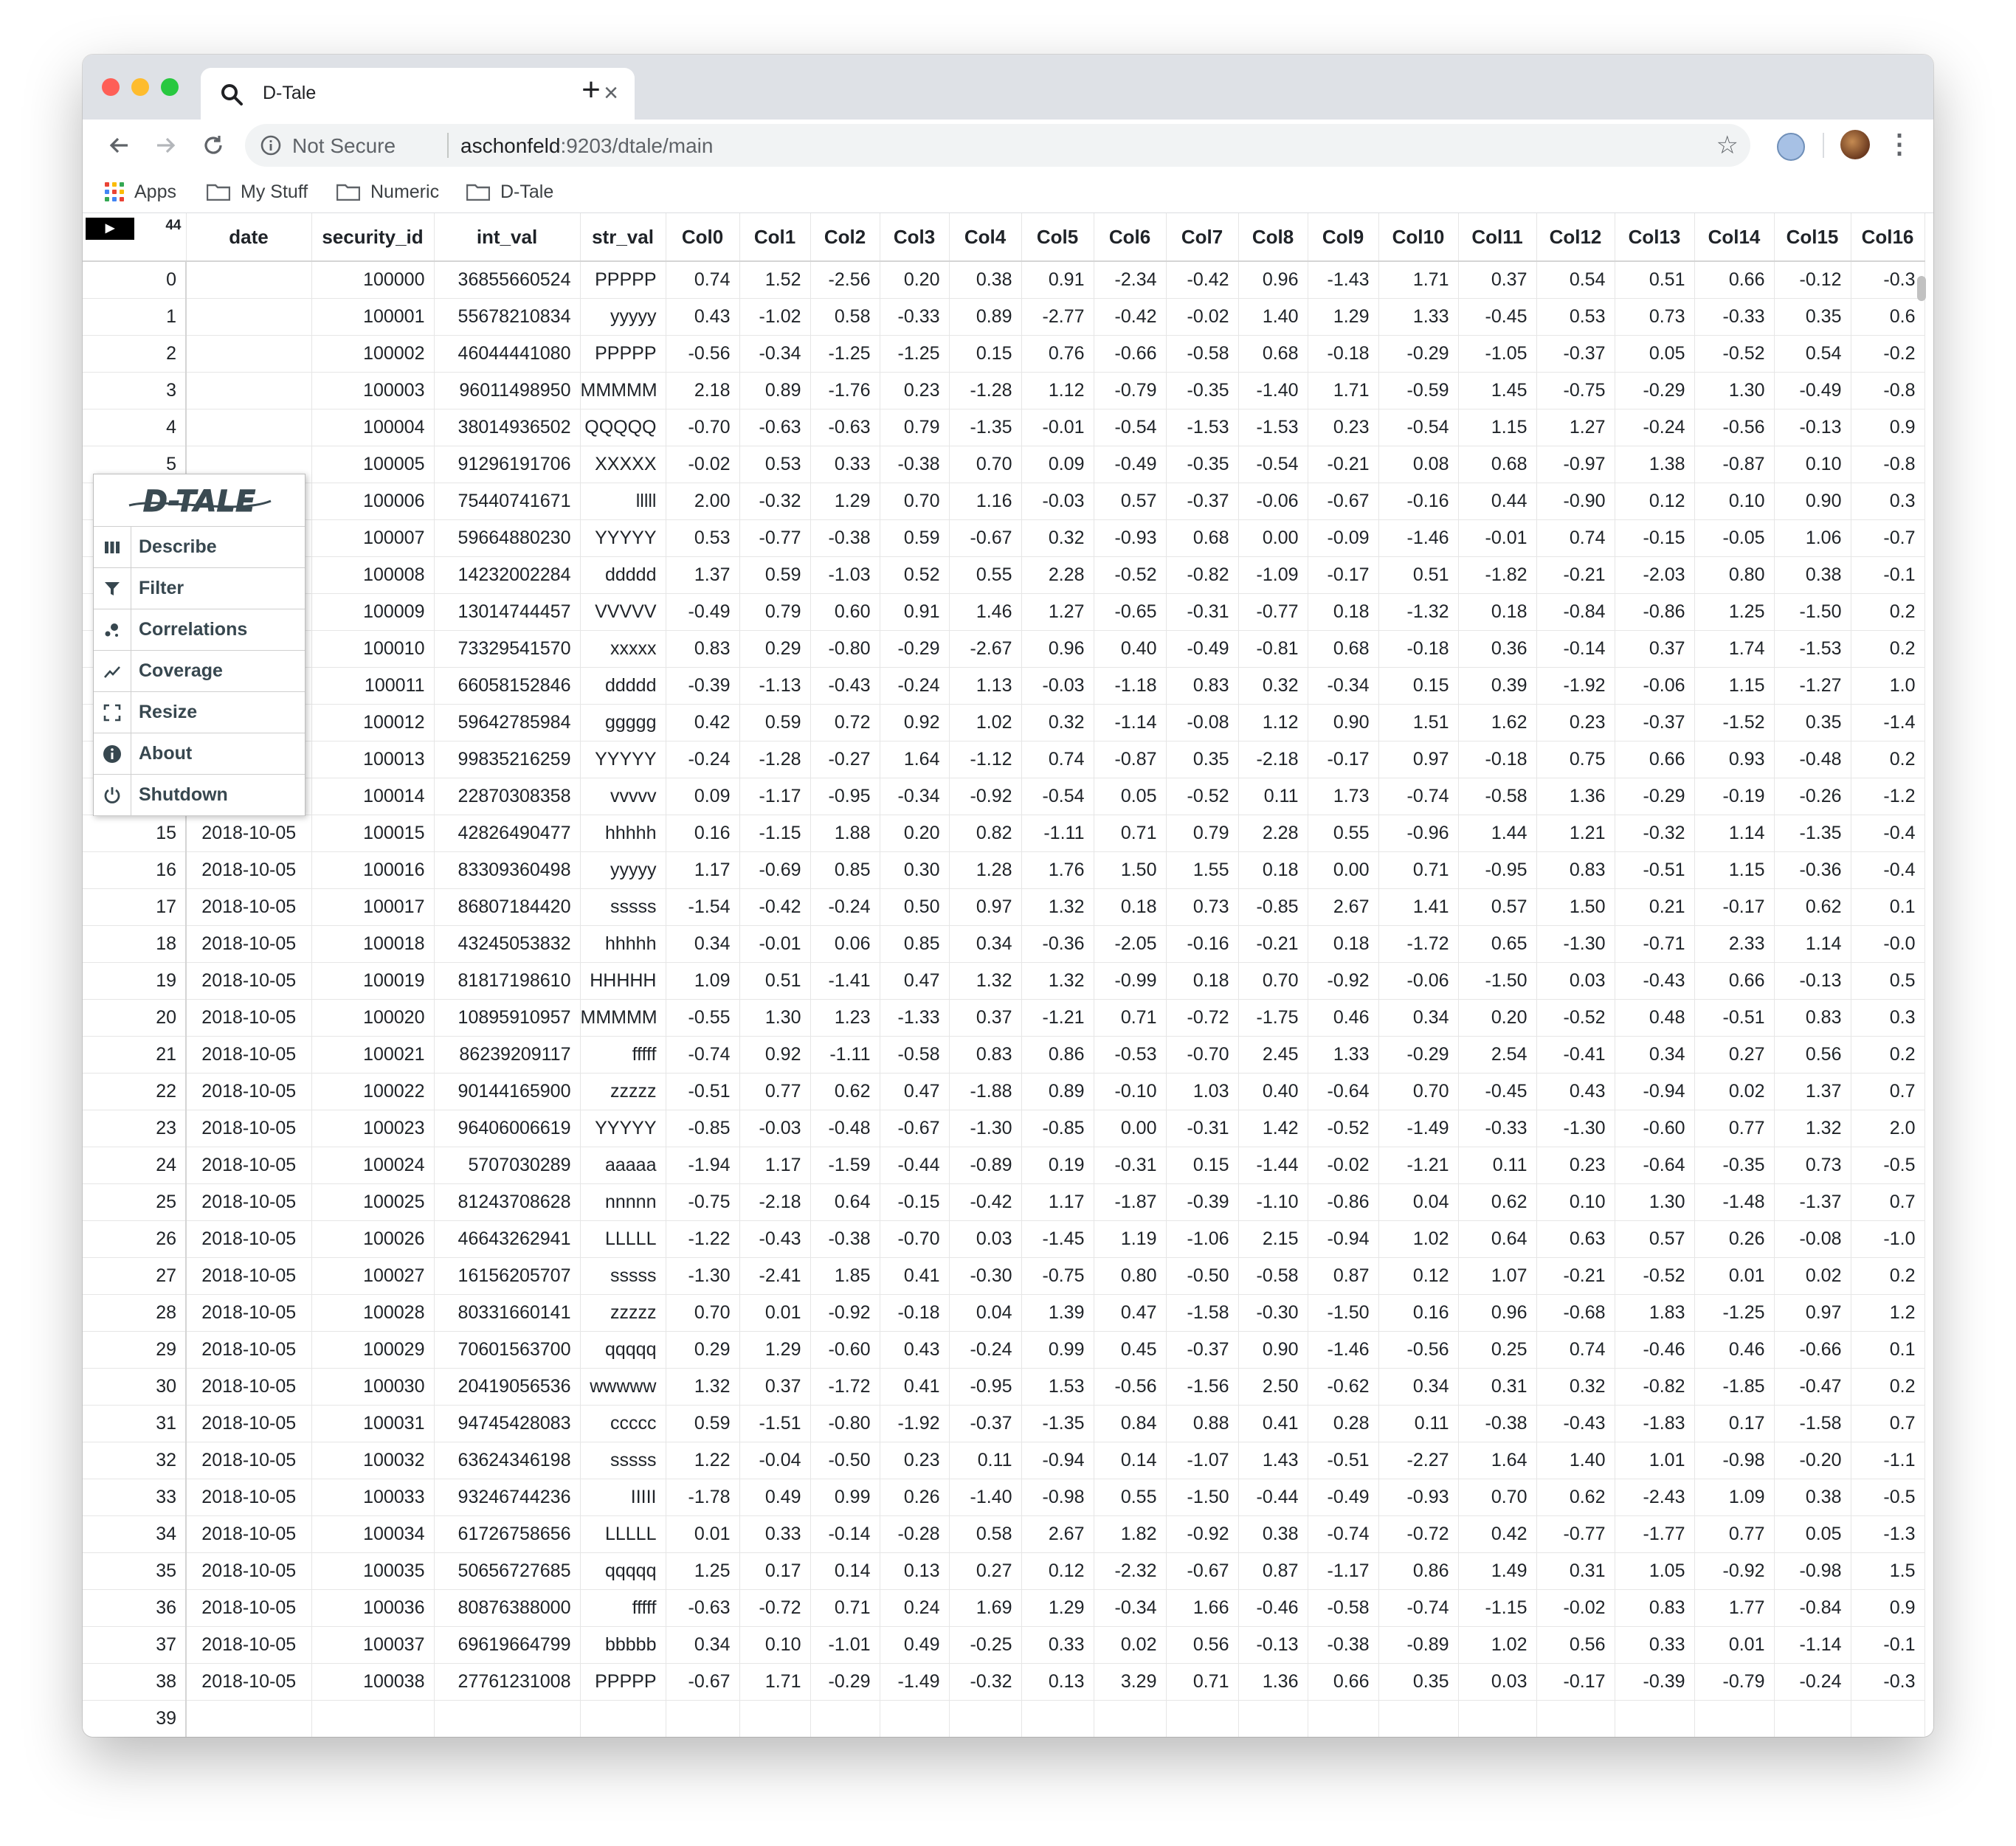 The width and height of the screenshot is (2016, 1846). I want to click on table-cell: 0.75, so click(1576, 760).